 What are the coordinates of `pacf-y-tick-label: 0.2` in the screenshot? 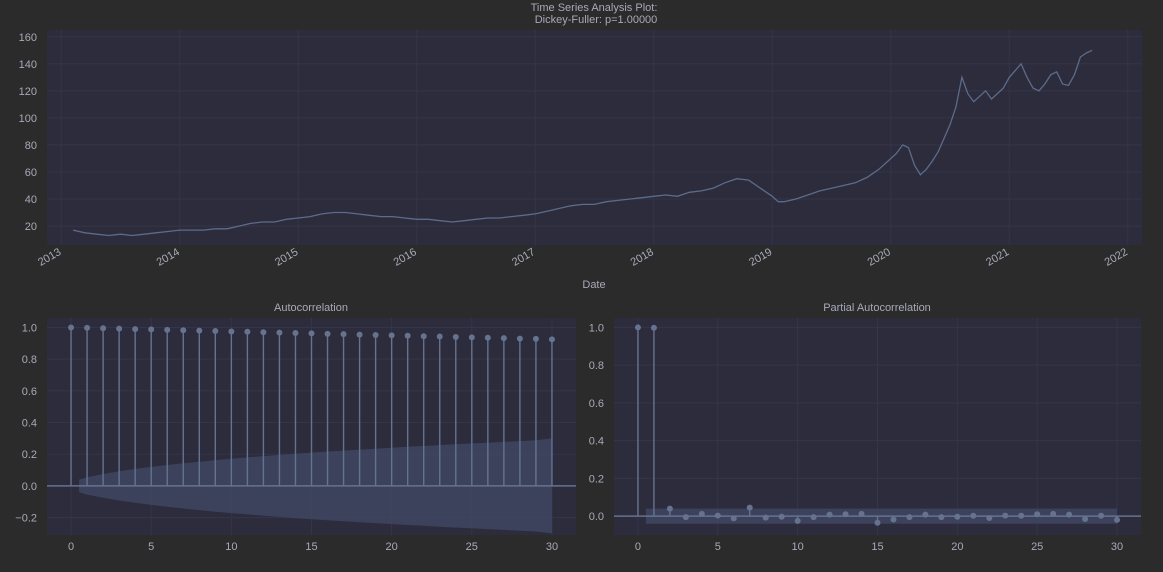 It's located at (596, 479).